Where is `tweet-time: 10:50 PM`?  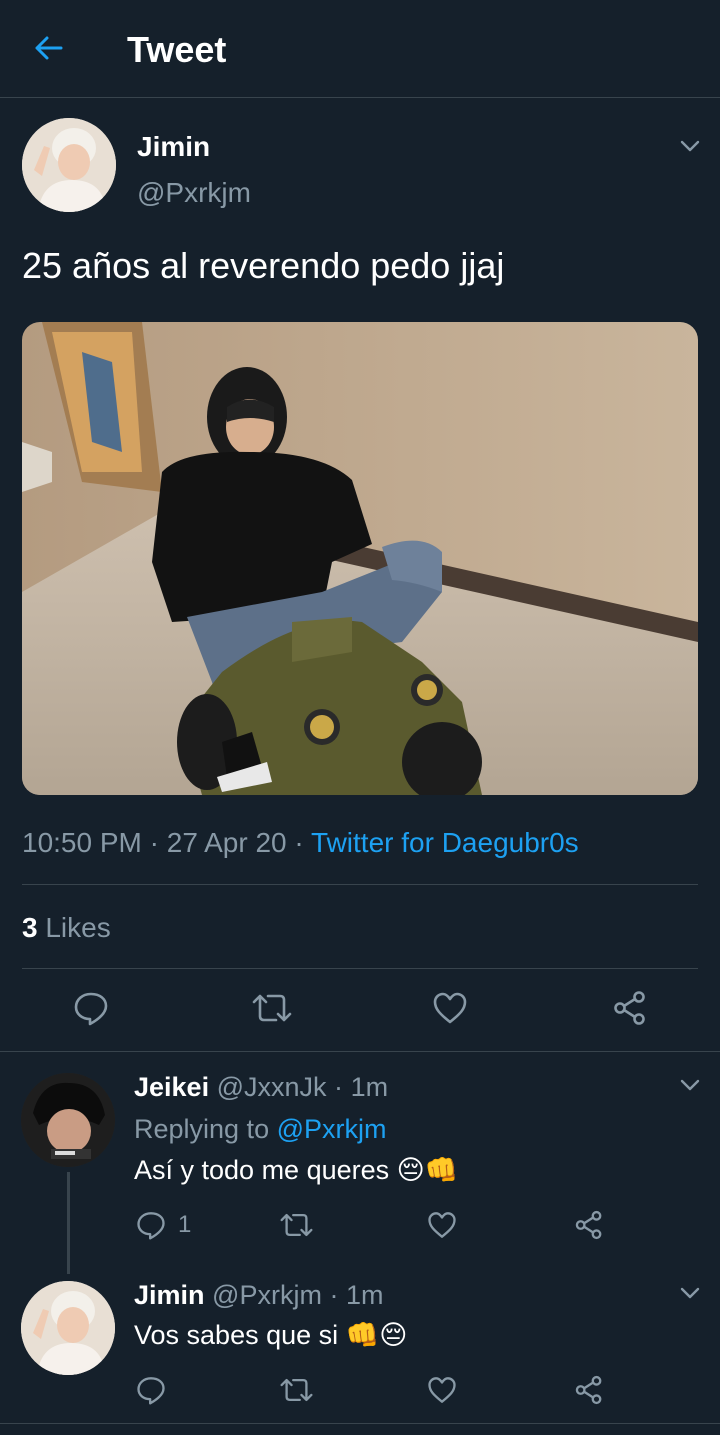
tweet-time: 10:50 PM is located at coordinates (82, 842).